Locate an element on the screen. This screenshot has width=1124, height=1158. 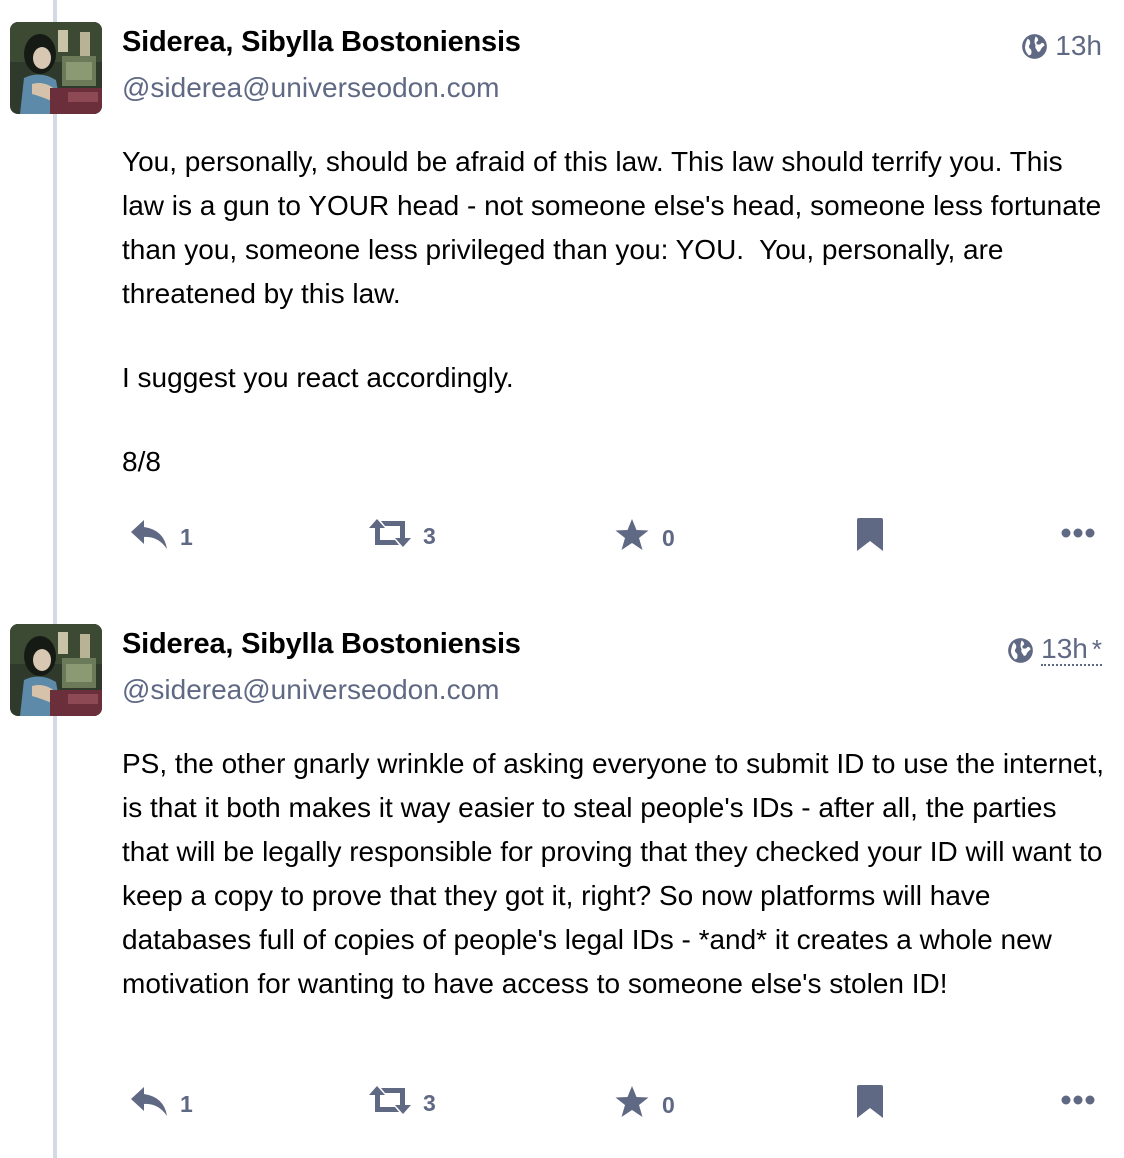
content-paragraph: I suggest you react accordingly. is located at coordinates (318, 377).